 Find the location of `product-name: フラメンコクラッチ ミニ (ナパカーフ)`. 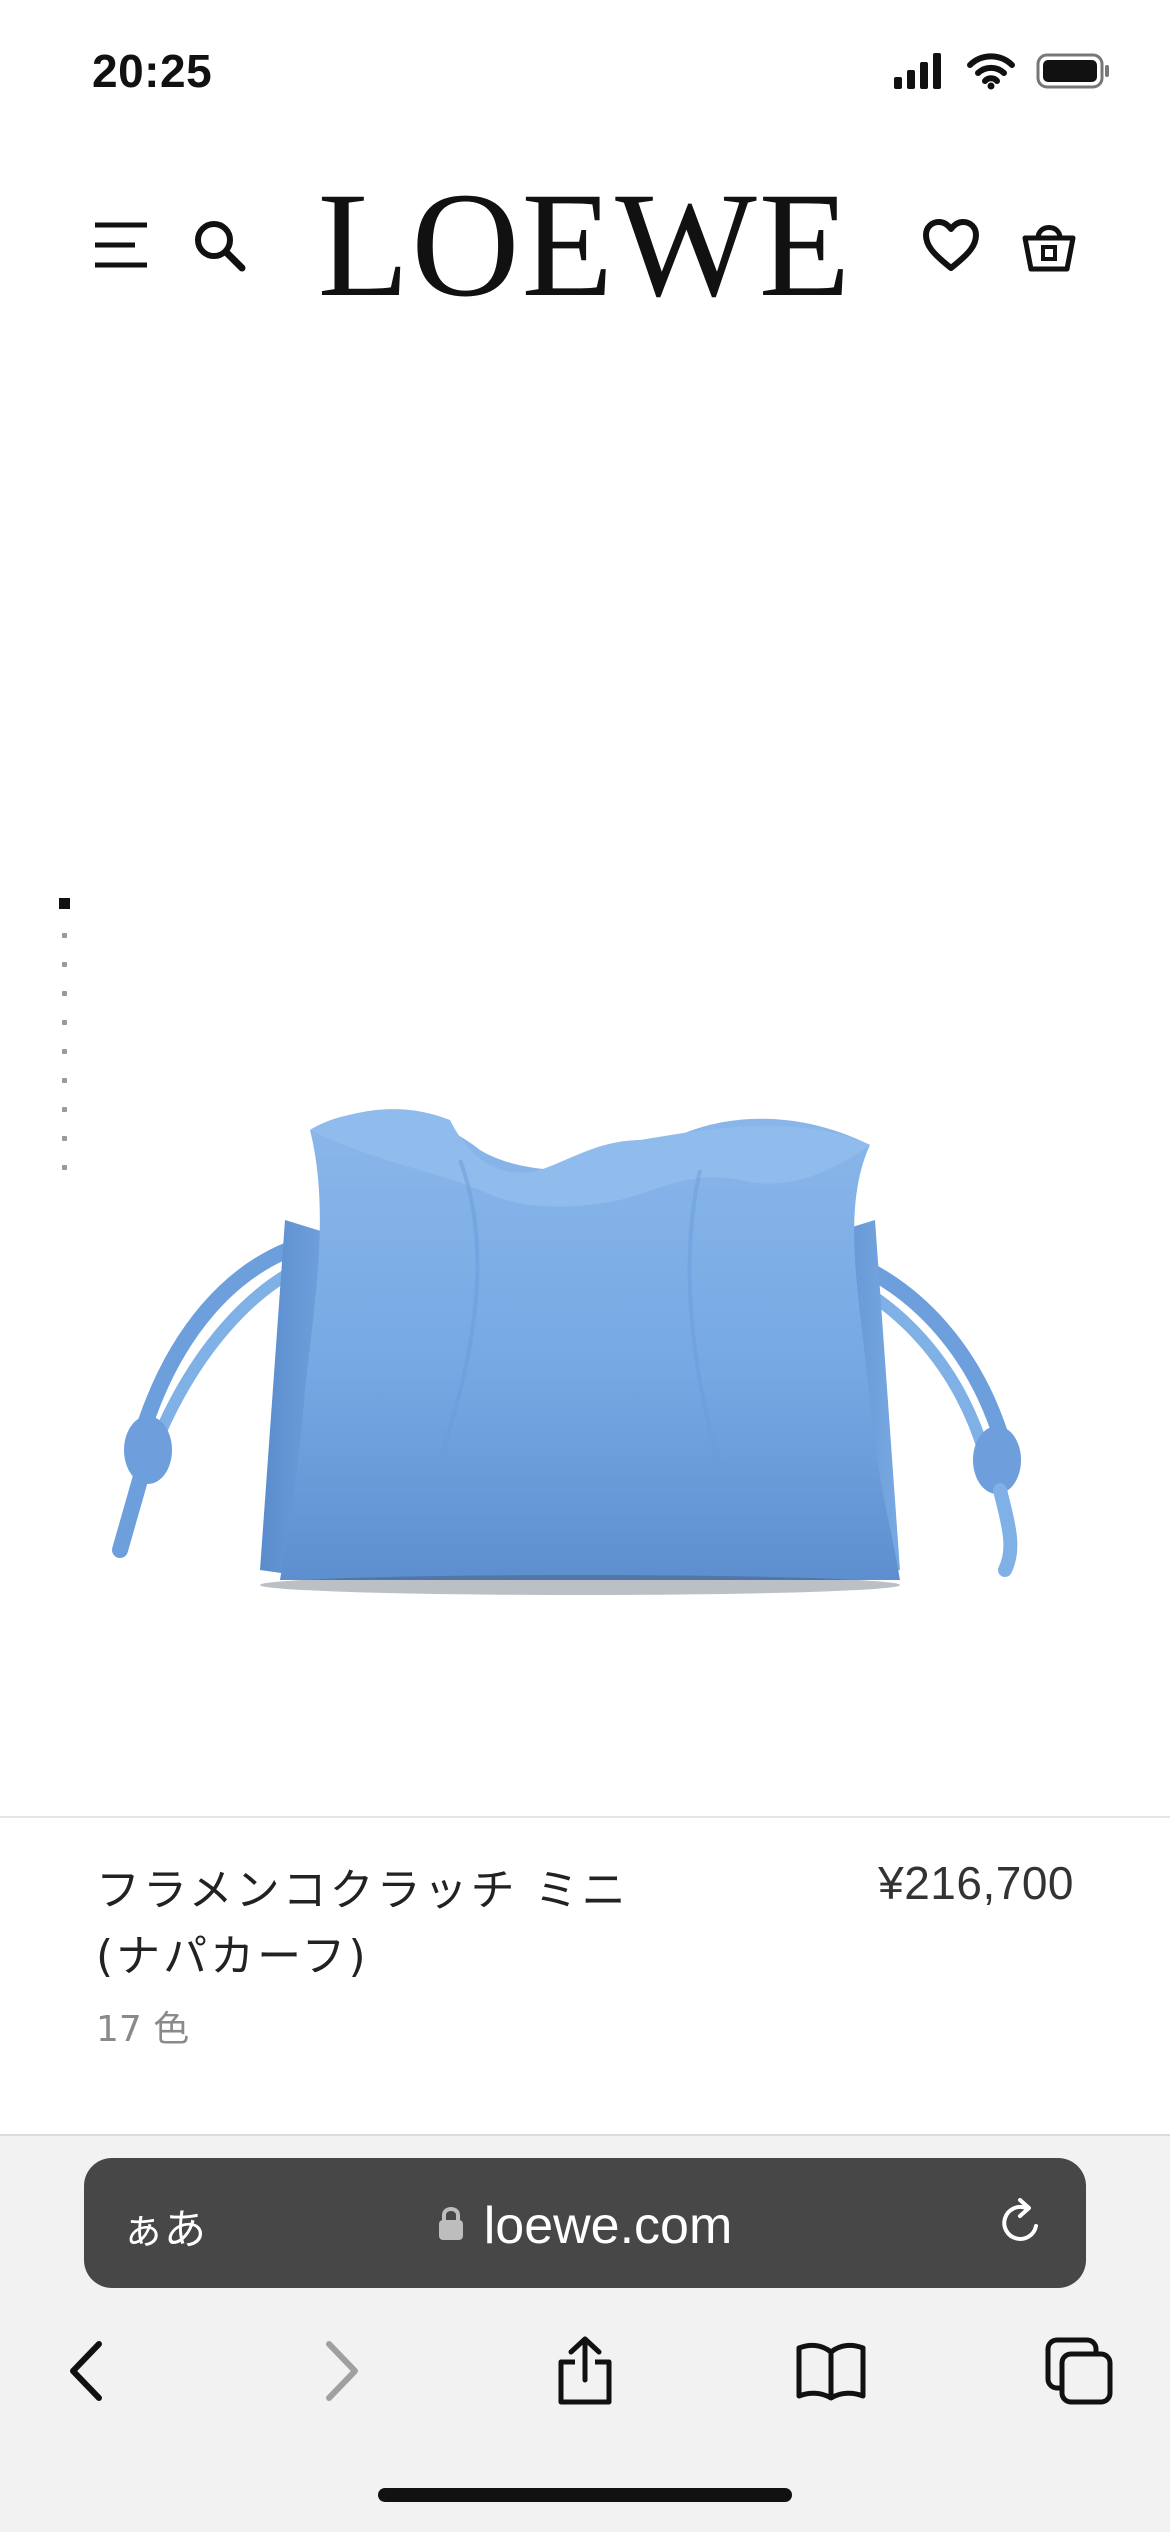

product-name: フラメンコクラッチ ミニ (ナパカーフ) is located at coordinates (416, 1924).